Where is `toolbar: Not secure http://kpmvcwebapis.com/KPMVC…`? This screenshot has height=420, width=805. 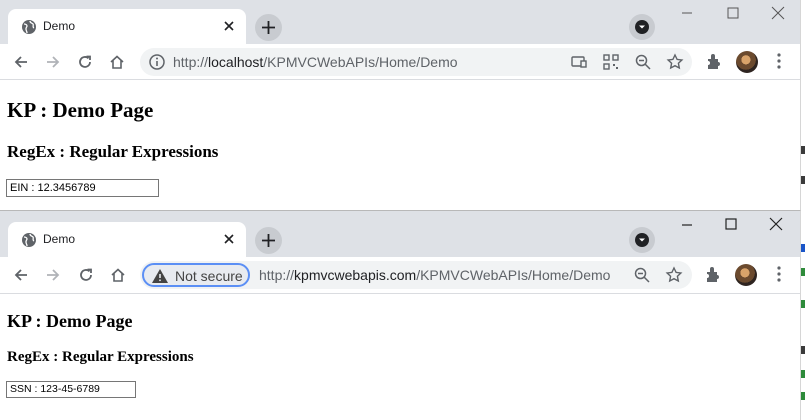 toolbar: Not secure http://kpmvcwebapis.com/KPMVC… is located at coordinates (400, 275).